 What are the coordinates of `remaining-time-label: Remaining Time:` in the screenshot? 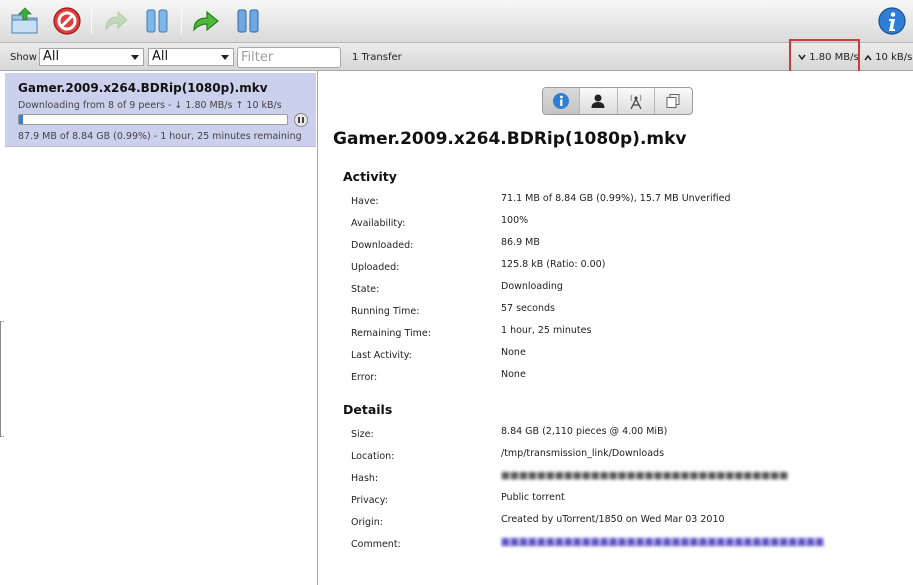 It's located at (391, 333).